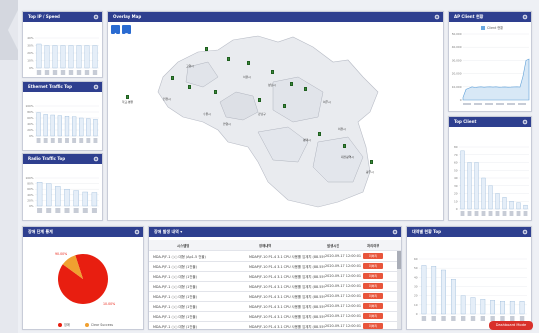  What do you see at coordinates (456, 194) in the screenshot?
I see `tick-label: 20` at bounding box center [456, 194].